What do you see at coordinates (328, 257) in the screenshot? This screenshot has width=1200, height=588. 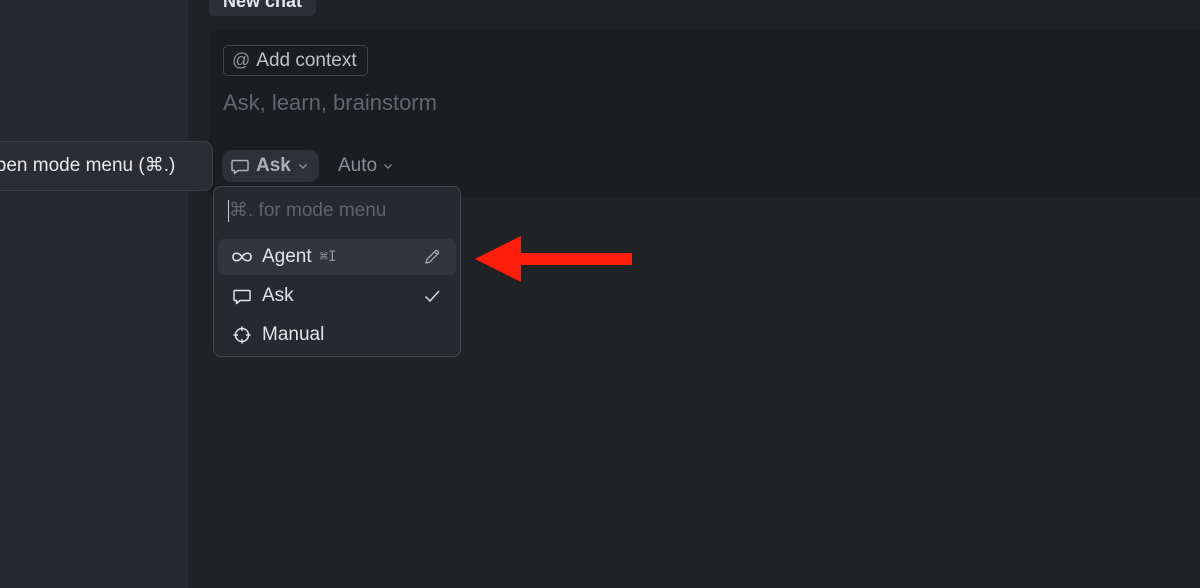 I see `mode-item-shortcut: ⌘I` at bounding box center [328, 257].